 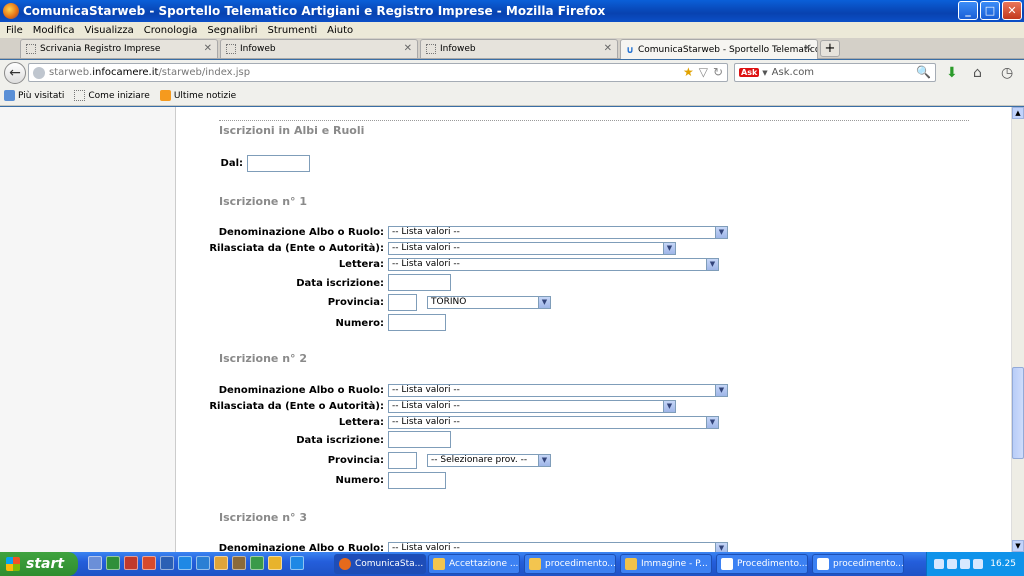 I want to click on denominazione-label: Denominazione Albo o Ruolo:, so click(x=301, y=390).